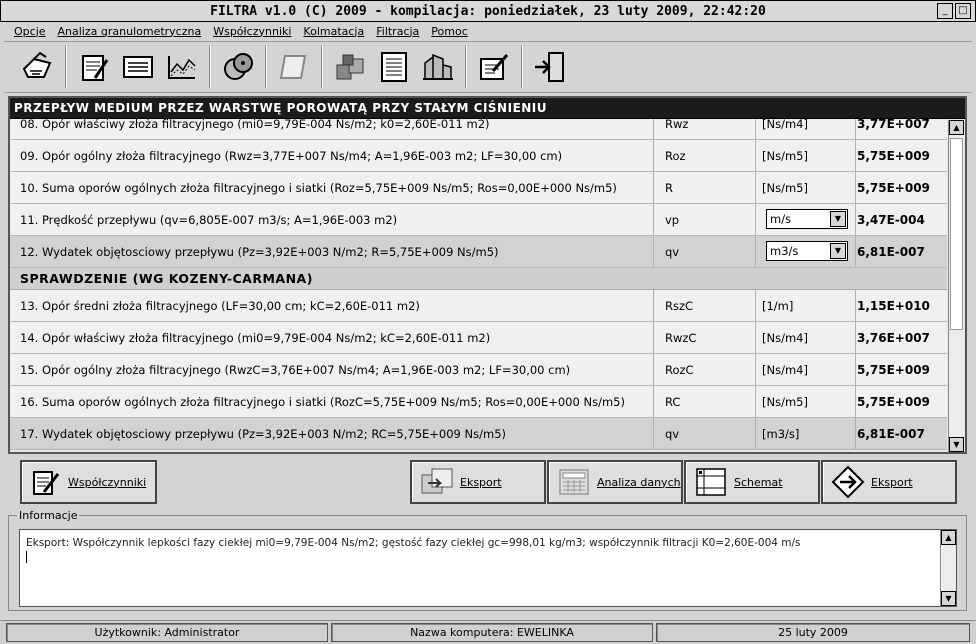  I want to click on row-value: 3,76E+007, so click(893, 337).